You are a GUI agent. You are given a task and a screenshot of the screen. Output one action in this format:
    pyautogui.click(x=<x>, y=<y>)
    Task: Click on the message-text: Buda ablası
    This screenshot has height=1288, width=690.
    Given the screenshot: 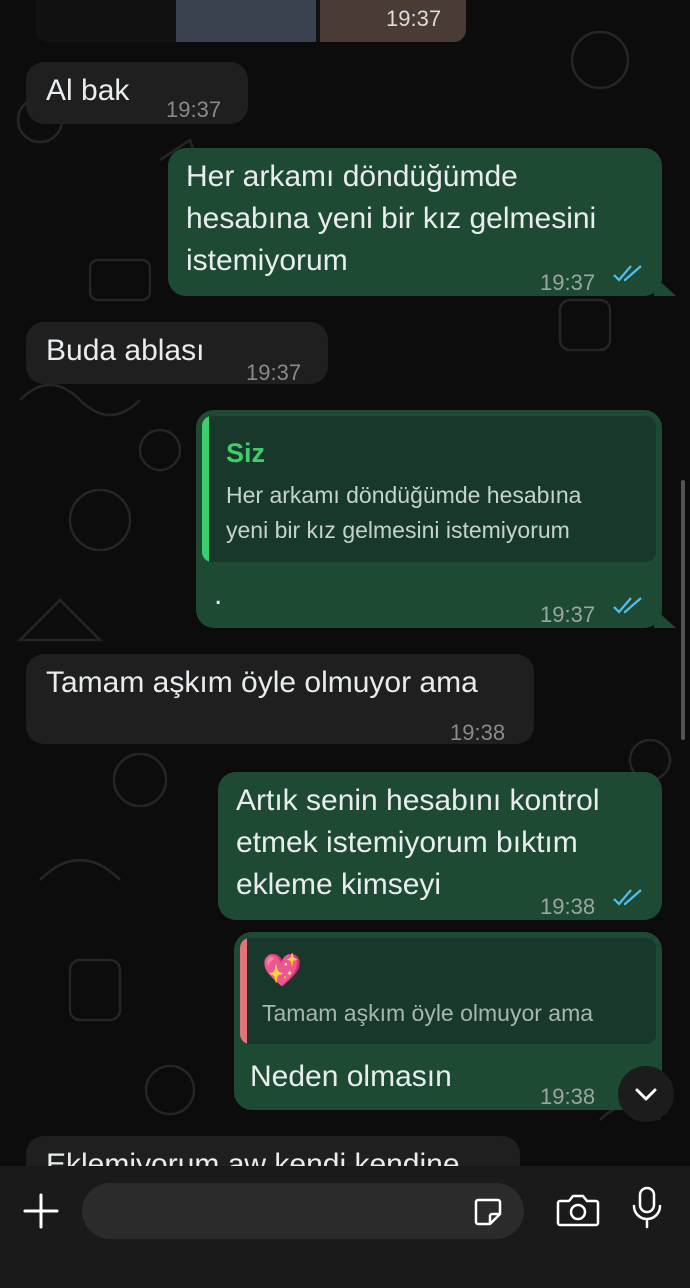 What is the action you would take?
    pyautogui.click(x=125, y=350)
    